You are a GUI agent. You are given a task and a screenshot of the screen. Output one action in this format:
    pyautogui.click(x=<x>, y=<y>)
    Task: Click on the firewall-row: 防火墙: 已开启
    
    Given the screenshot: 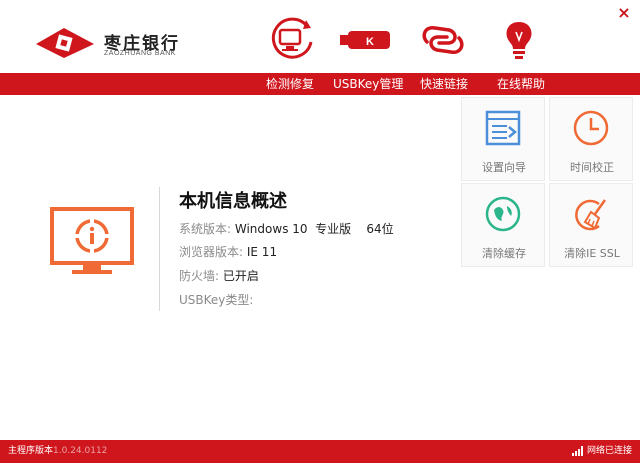 What is the action you would take?
    pyautogui.click(x=219, y=275)
    